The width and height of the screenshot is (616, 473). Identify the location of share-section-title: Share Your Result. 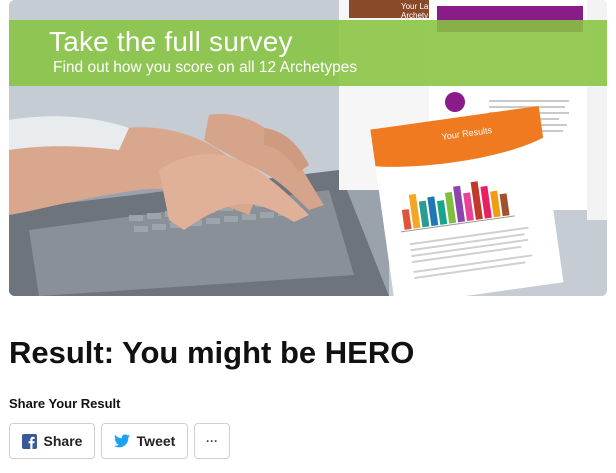
(65, 403).